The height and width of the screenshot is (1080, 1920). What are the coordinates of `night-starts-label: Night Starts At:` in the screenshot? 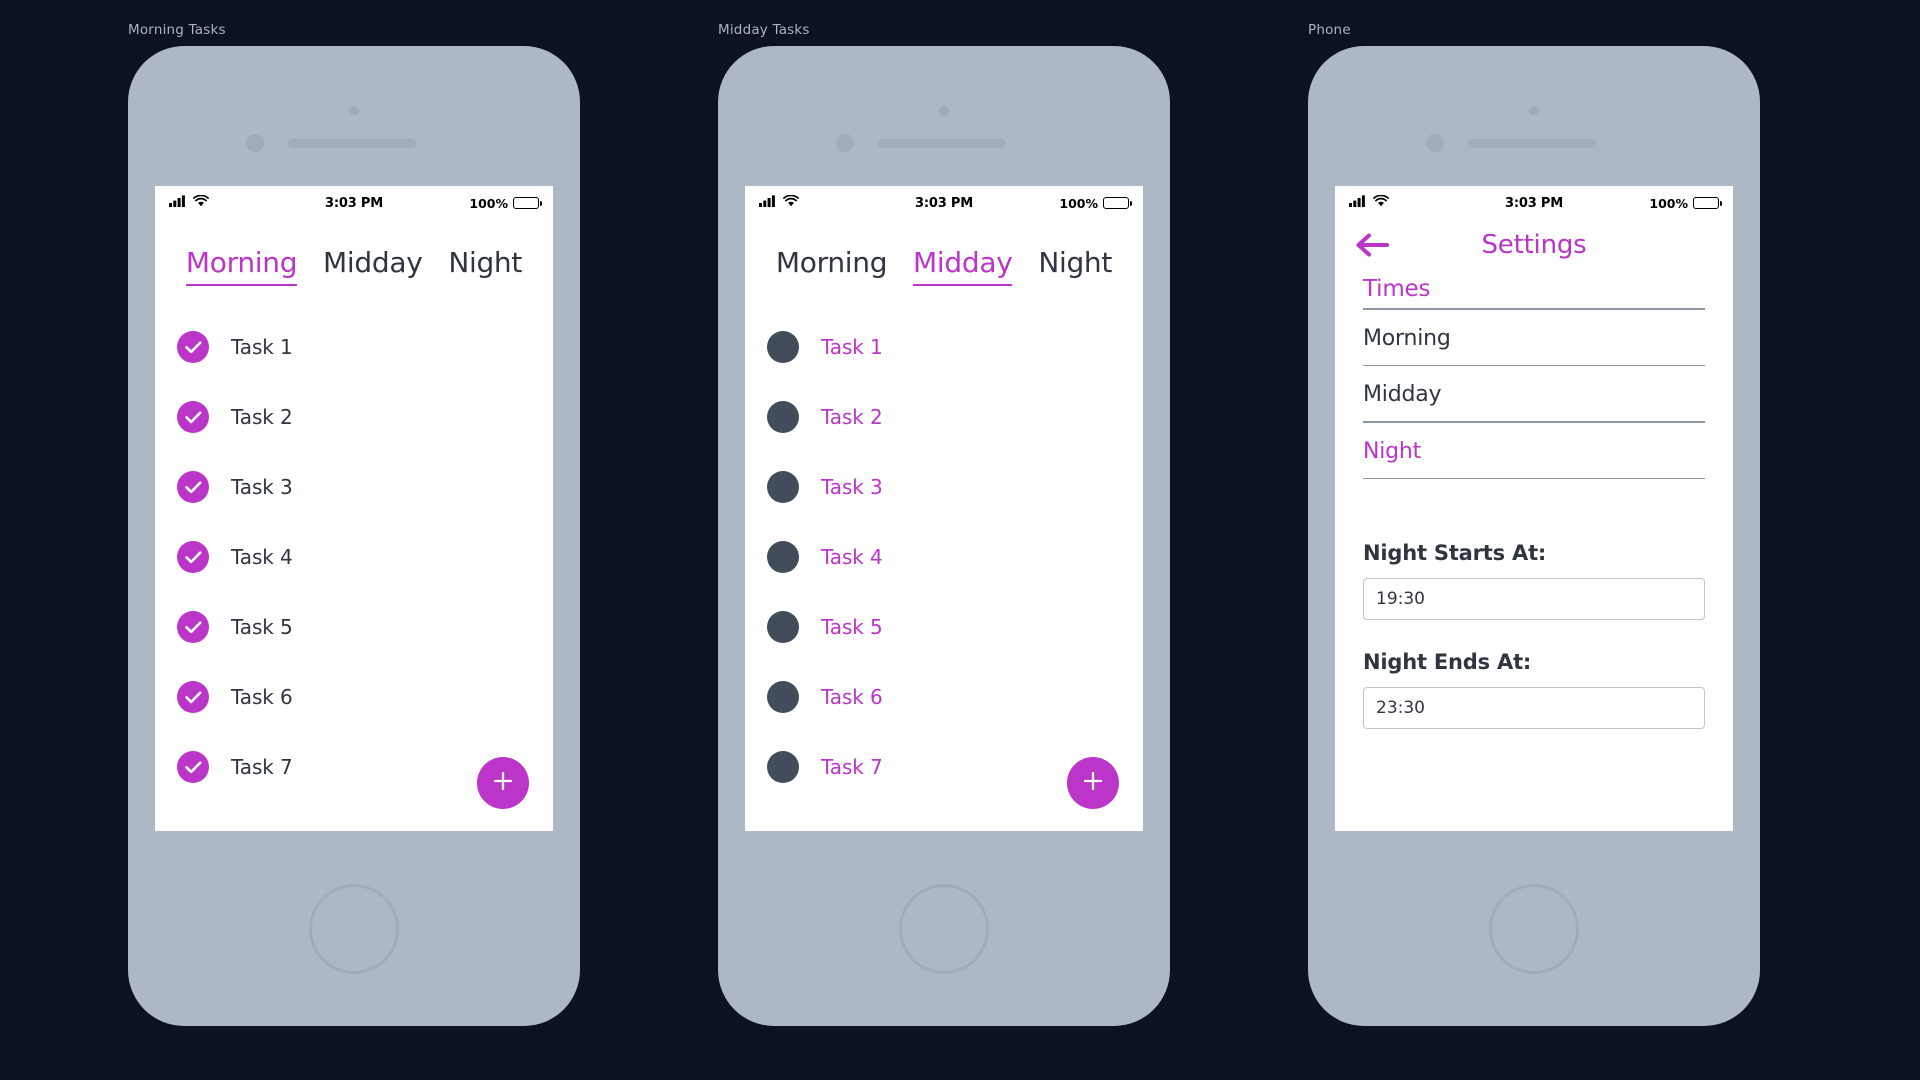 It's located at (1455, 553).